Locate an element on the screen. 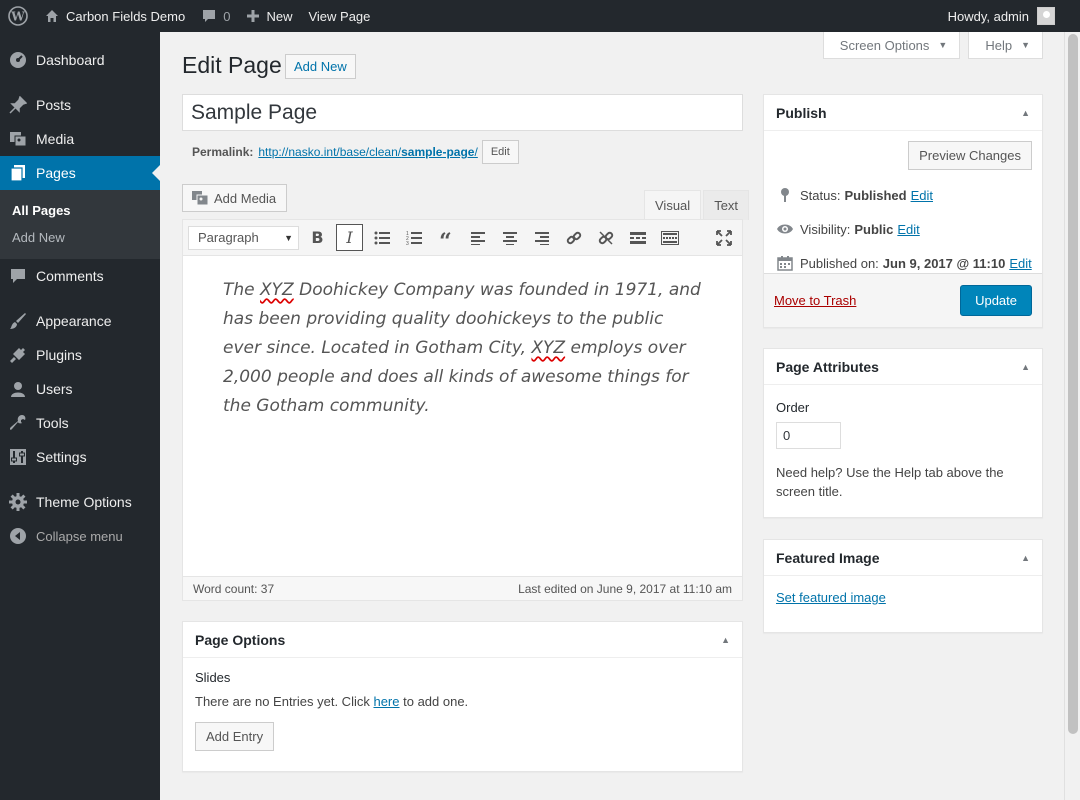 The image size is (1080, 800). sidebar-item-theme-options: Theme Options is located at coordinates (80, 502).